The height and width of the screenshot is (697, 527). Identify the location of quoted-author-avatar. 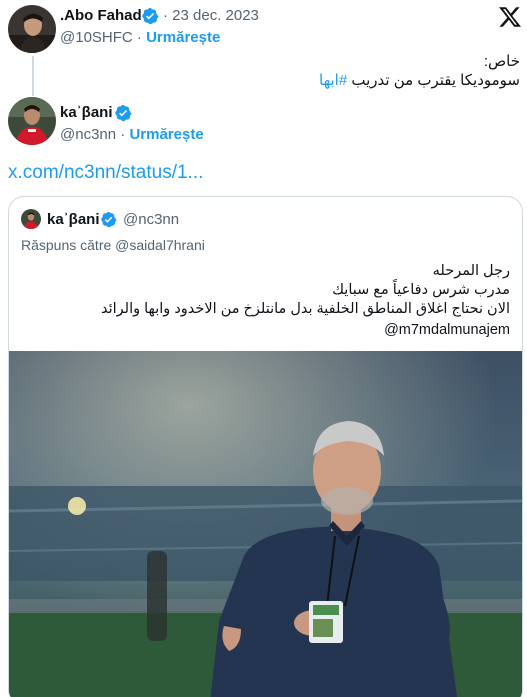
(31, 219).